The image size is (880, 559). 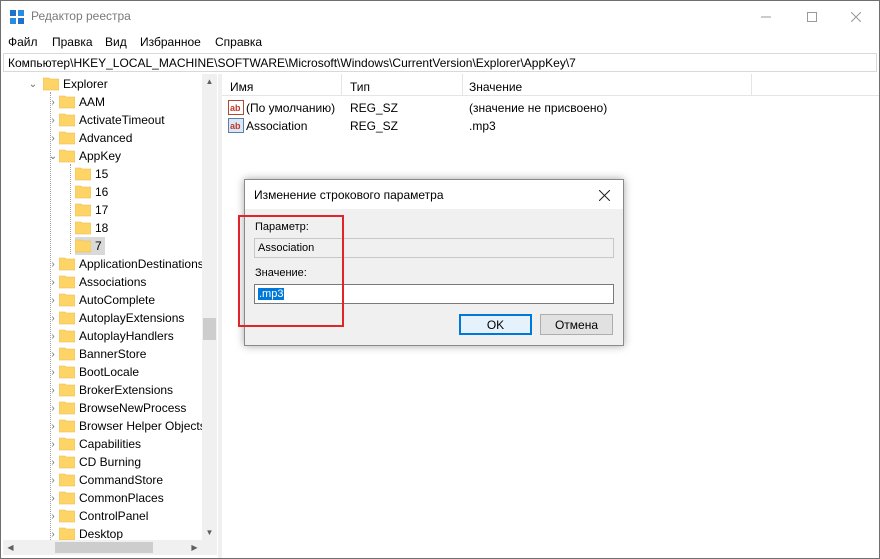 What do you see at coordinates (141, 264) in the screenshot?
I see `tree-item-label: ApplicationDestinations` at bounding box center [141, 264].